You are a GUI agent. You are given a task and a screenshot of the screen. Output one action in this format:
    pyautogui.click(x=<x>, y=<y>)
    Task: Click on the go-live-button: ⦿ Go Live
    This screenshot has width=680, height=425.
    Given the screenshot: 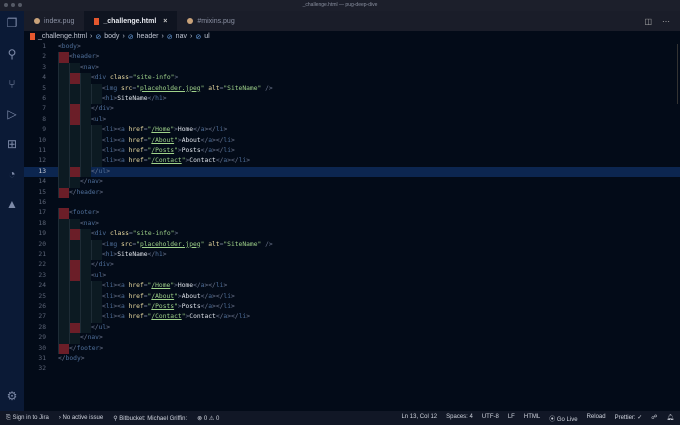 What is the action you would take?
    pyautogui.click(x=563, y=418)
    